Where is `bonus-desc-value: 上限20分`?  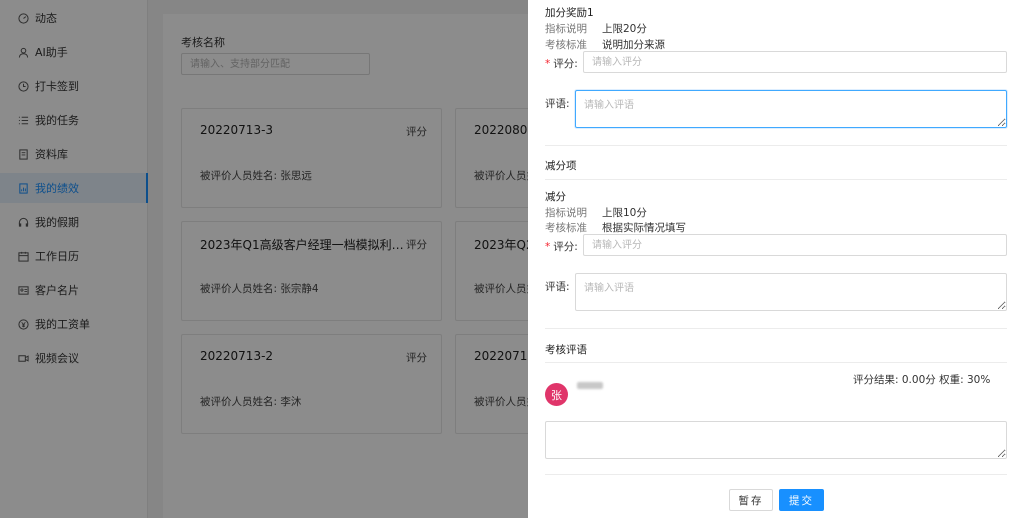
bonus-desc-value: 上限20分 is located at coordinates (624, 29).